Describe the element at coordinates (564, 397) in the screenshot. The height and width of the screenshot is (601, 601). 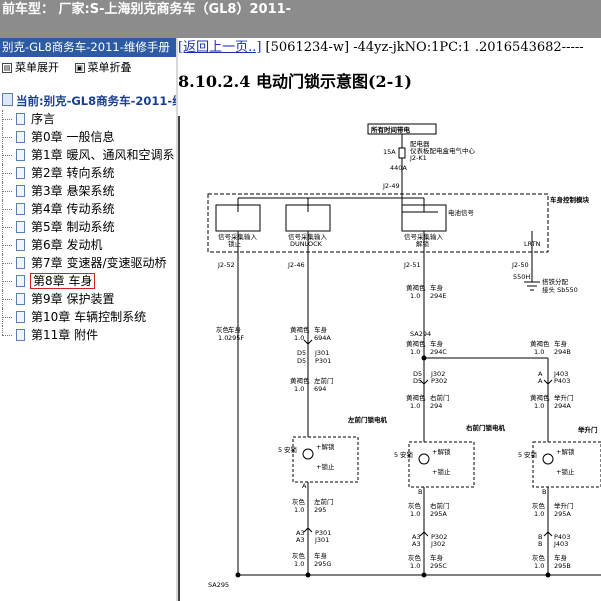
I see `col4-door: 举升门` at that location.